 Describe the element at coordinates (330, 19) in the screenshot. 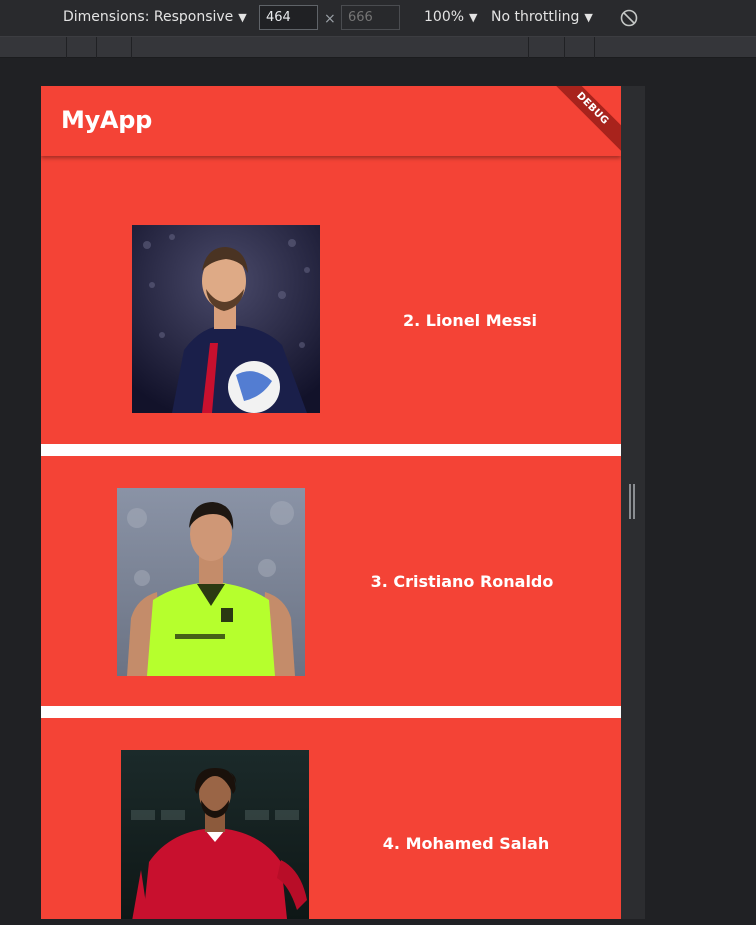

I see `times-icon: ×` at that location.